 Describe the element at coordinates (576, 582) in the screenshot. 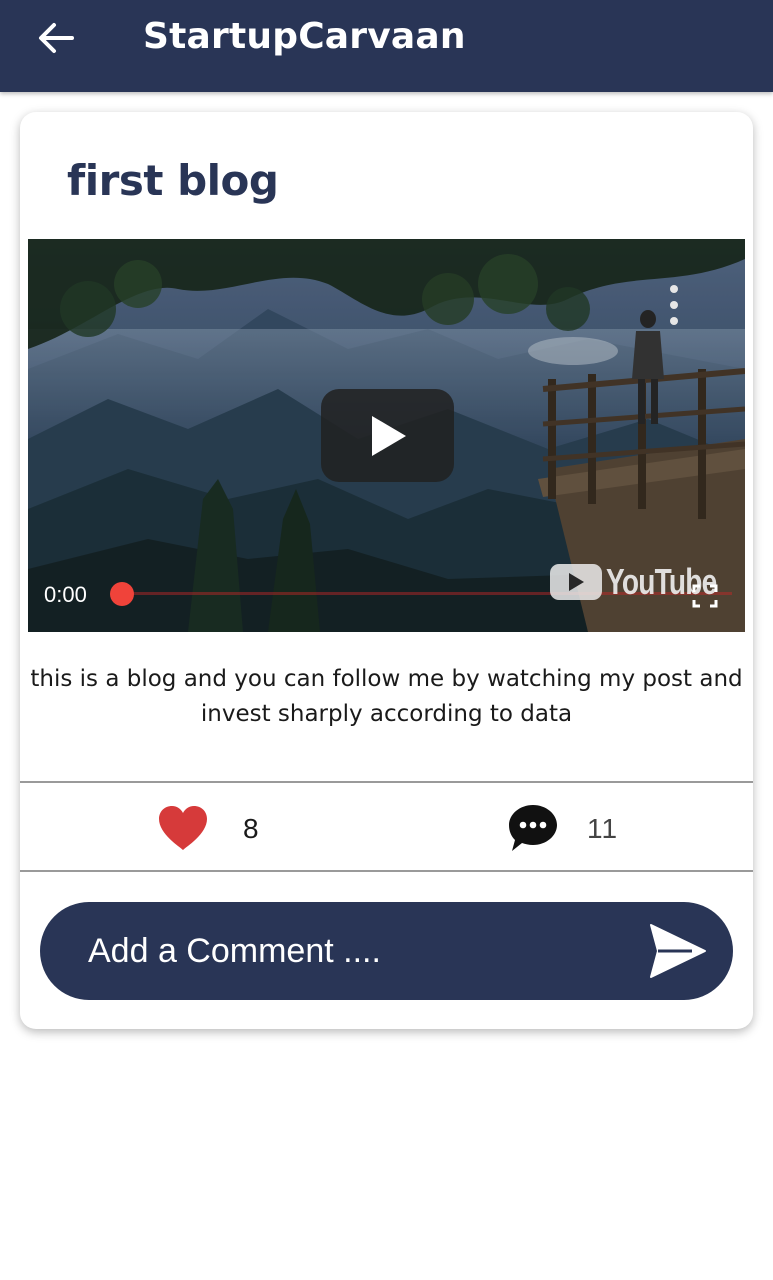

I see `youtube-play-badge-icon` at that location.